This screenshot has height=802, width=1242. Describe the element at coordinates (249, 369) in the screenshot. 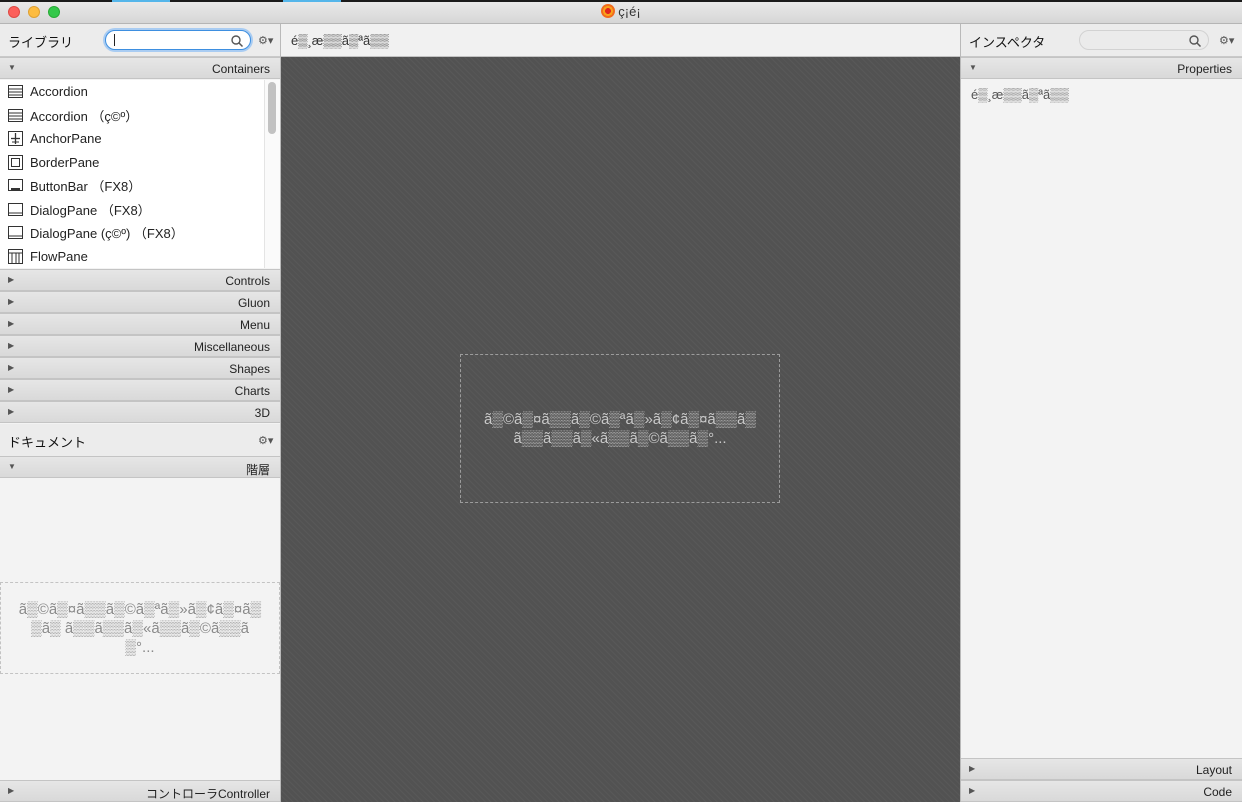

I see `section-label: Shapes` at that location.